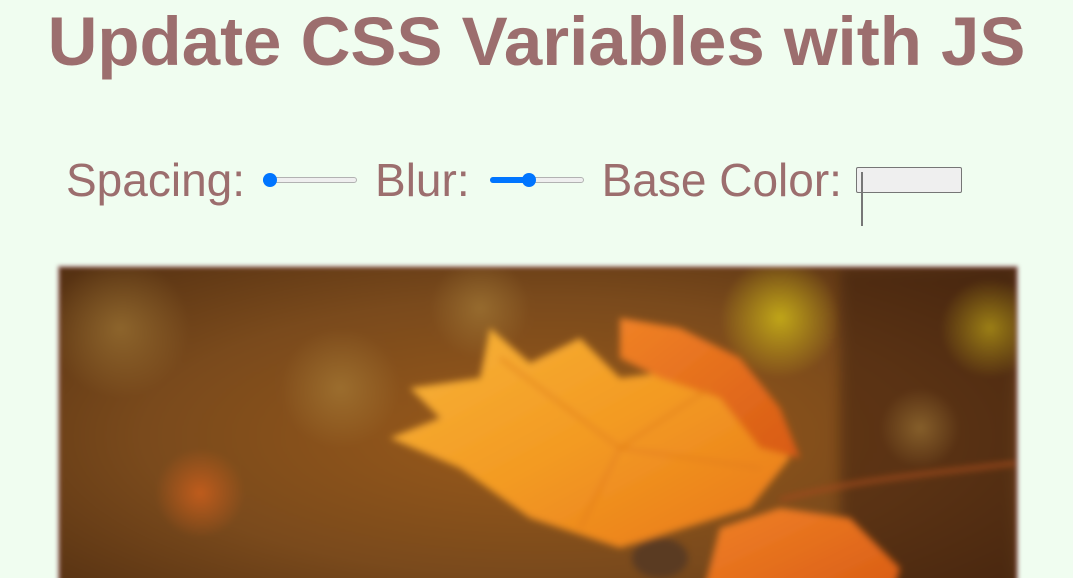 This screenshot has width=1073, height=578. I want to click on base-color-label: Base Color:, so click(721, 180).